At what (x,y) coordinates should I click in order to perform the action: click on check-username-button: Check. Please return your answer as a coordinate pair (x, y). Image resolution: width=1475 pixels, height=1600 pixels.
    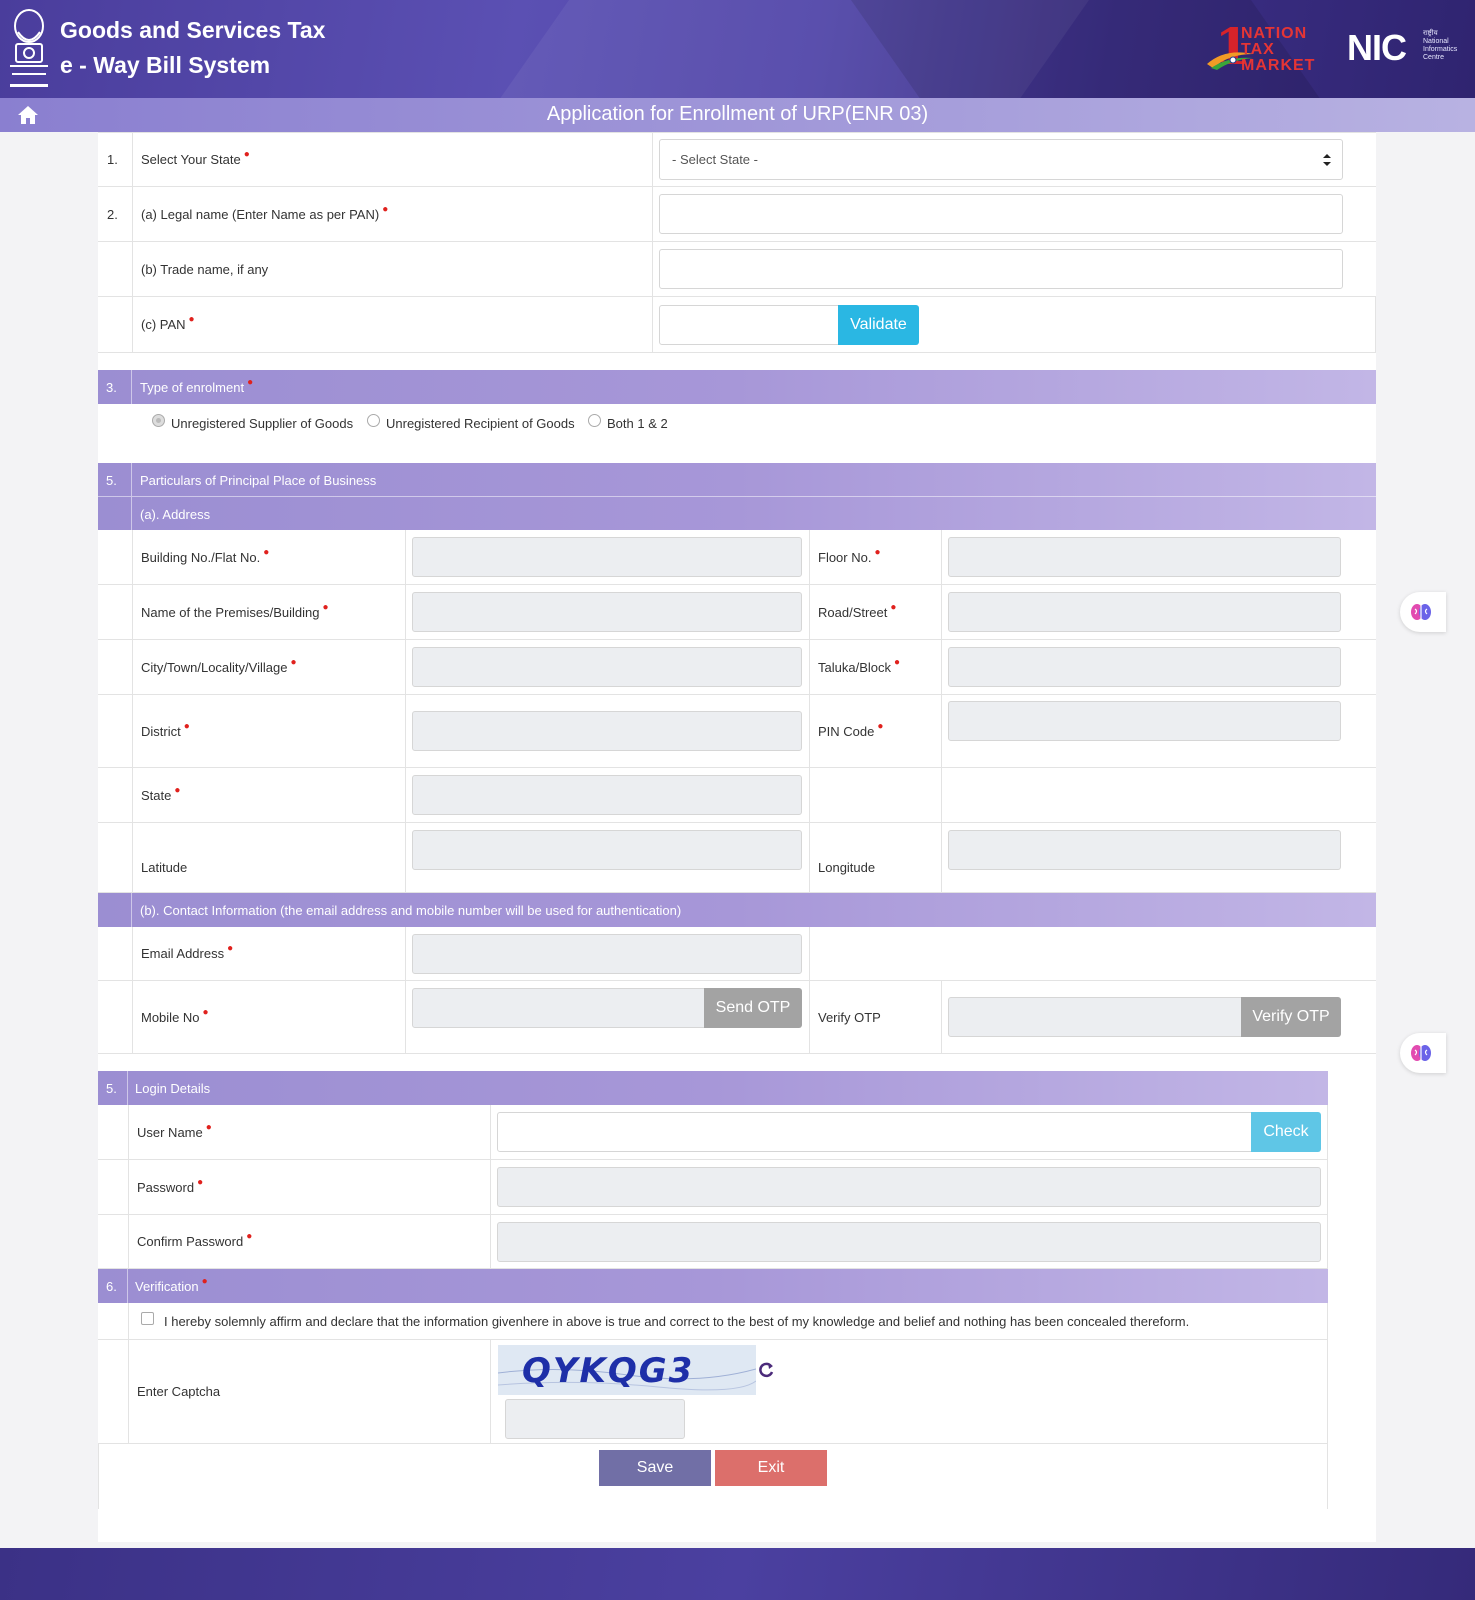
    Looking at the image, I should click on (1286, 1132).